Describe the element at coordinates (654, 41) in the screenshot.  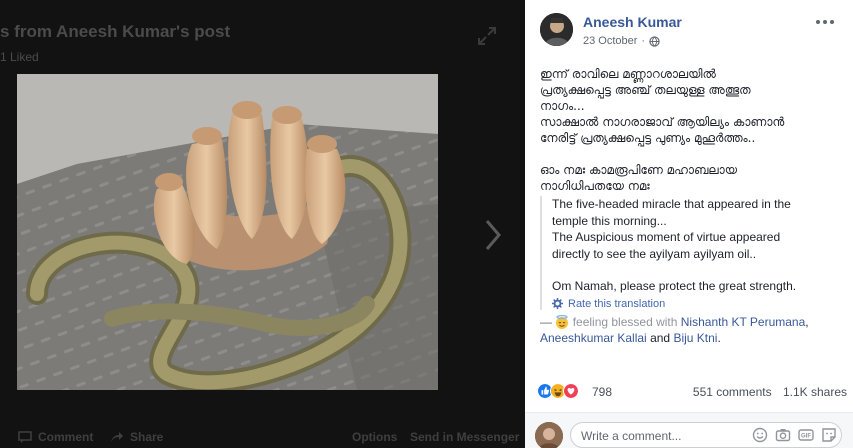
I see `globe-icon` at that location.